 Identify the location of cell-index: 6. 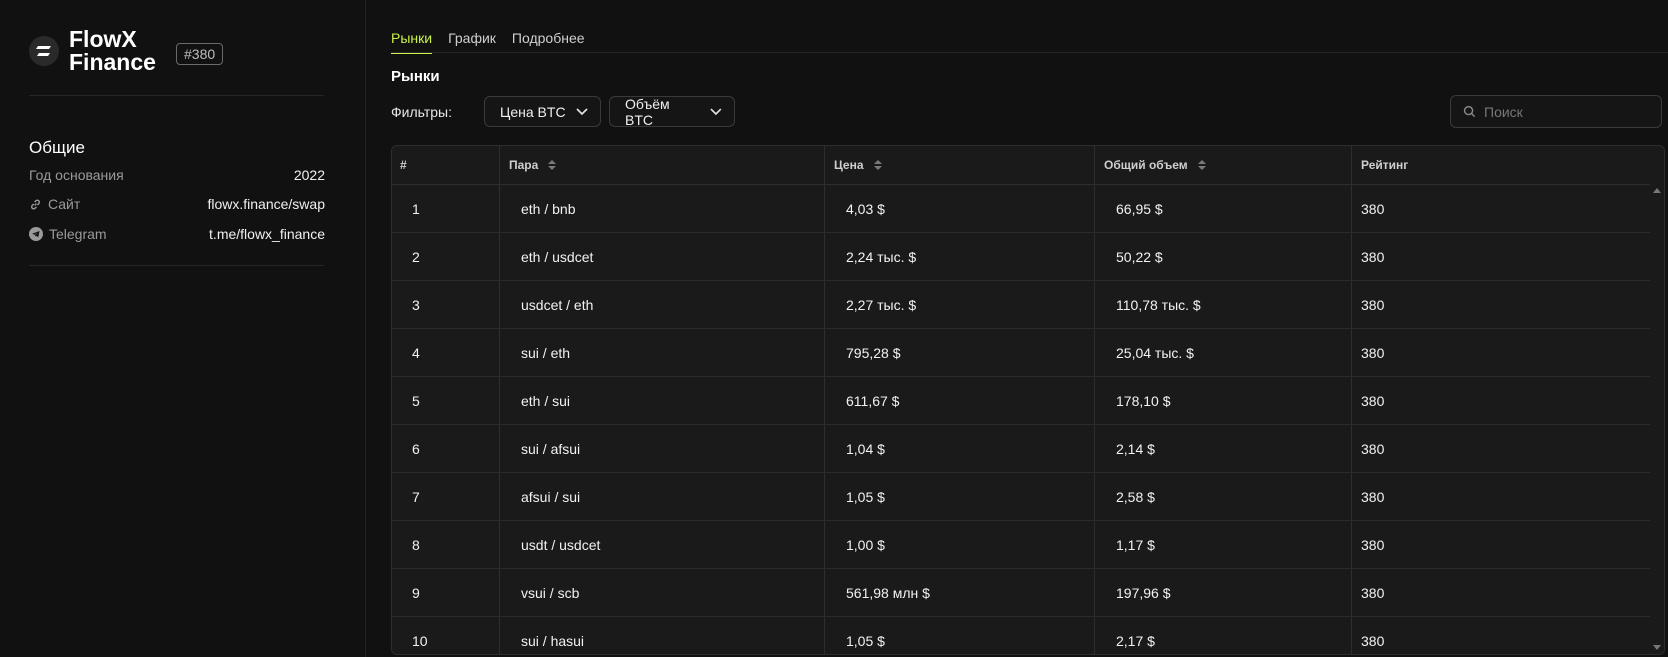
(446, 448).